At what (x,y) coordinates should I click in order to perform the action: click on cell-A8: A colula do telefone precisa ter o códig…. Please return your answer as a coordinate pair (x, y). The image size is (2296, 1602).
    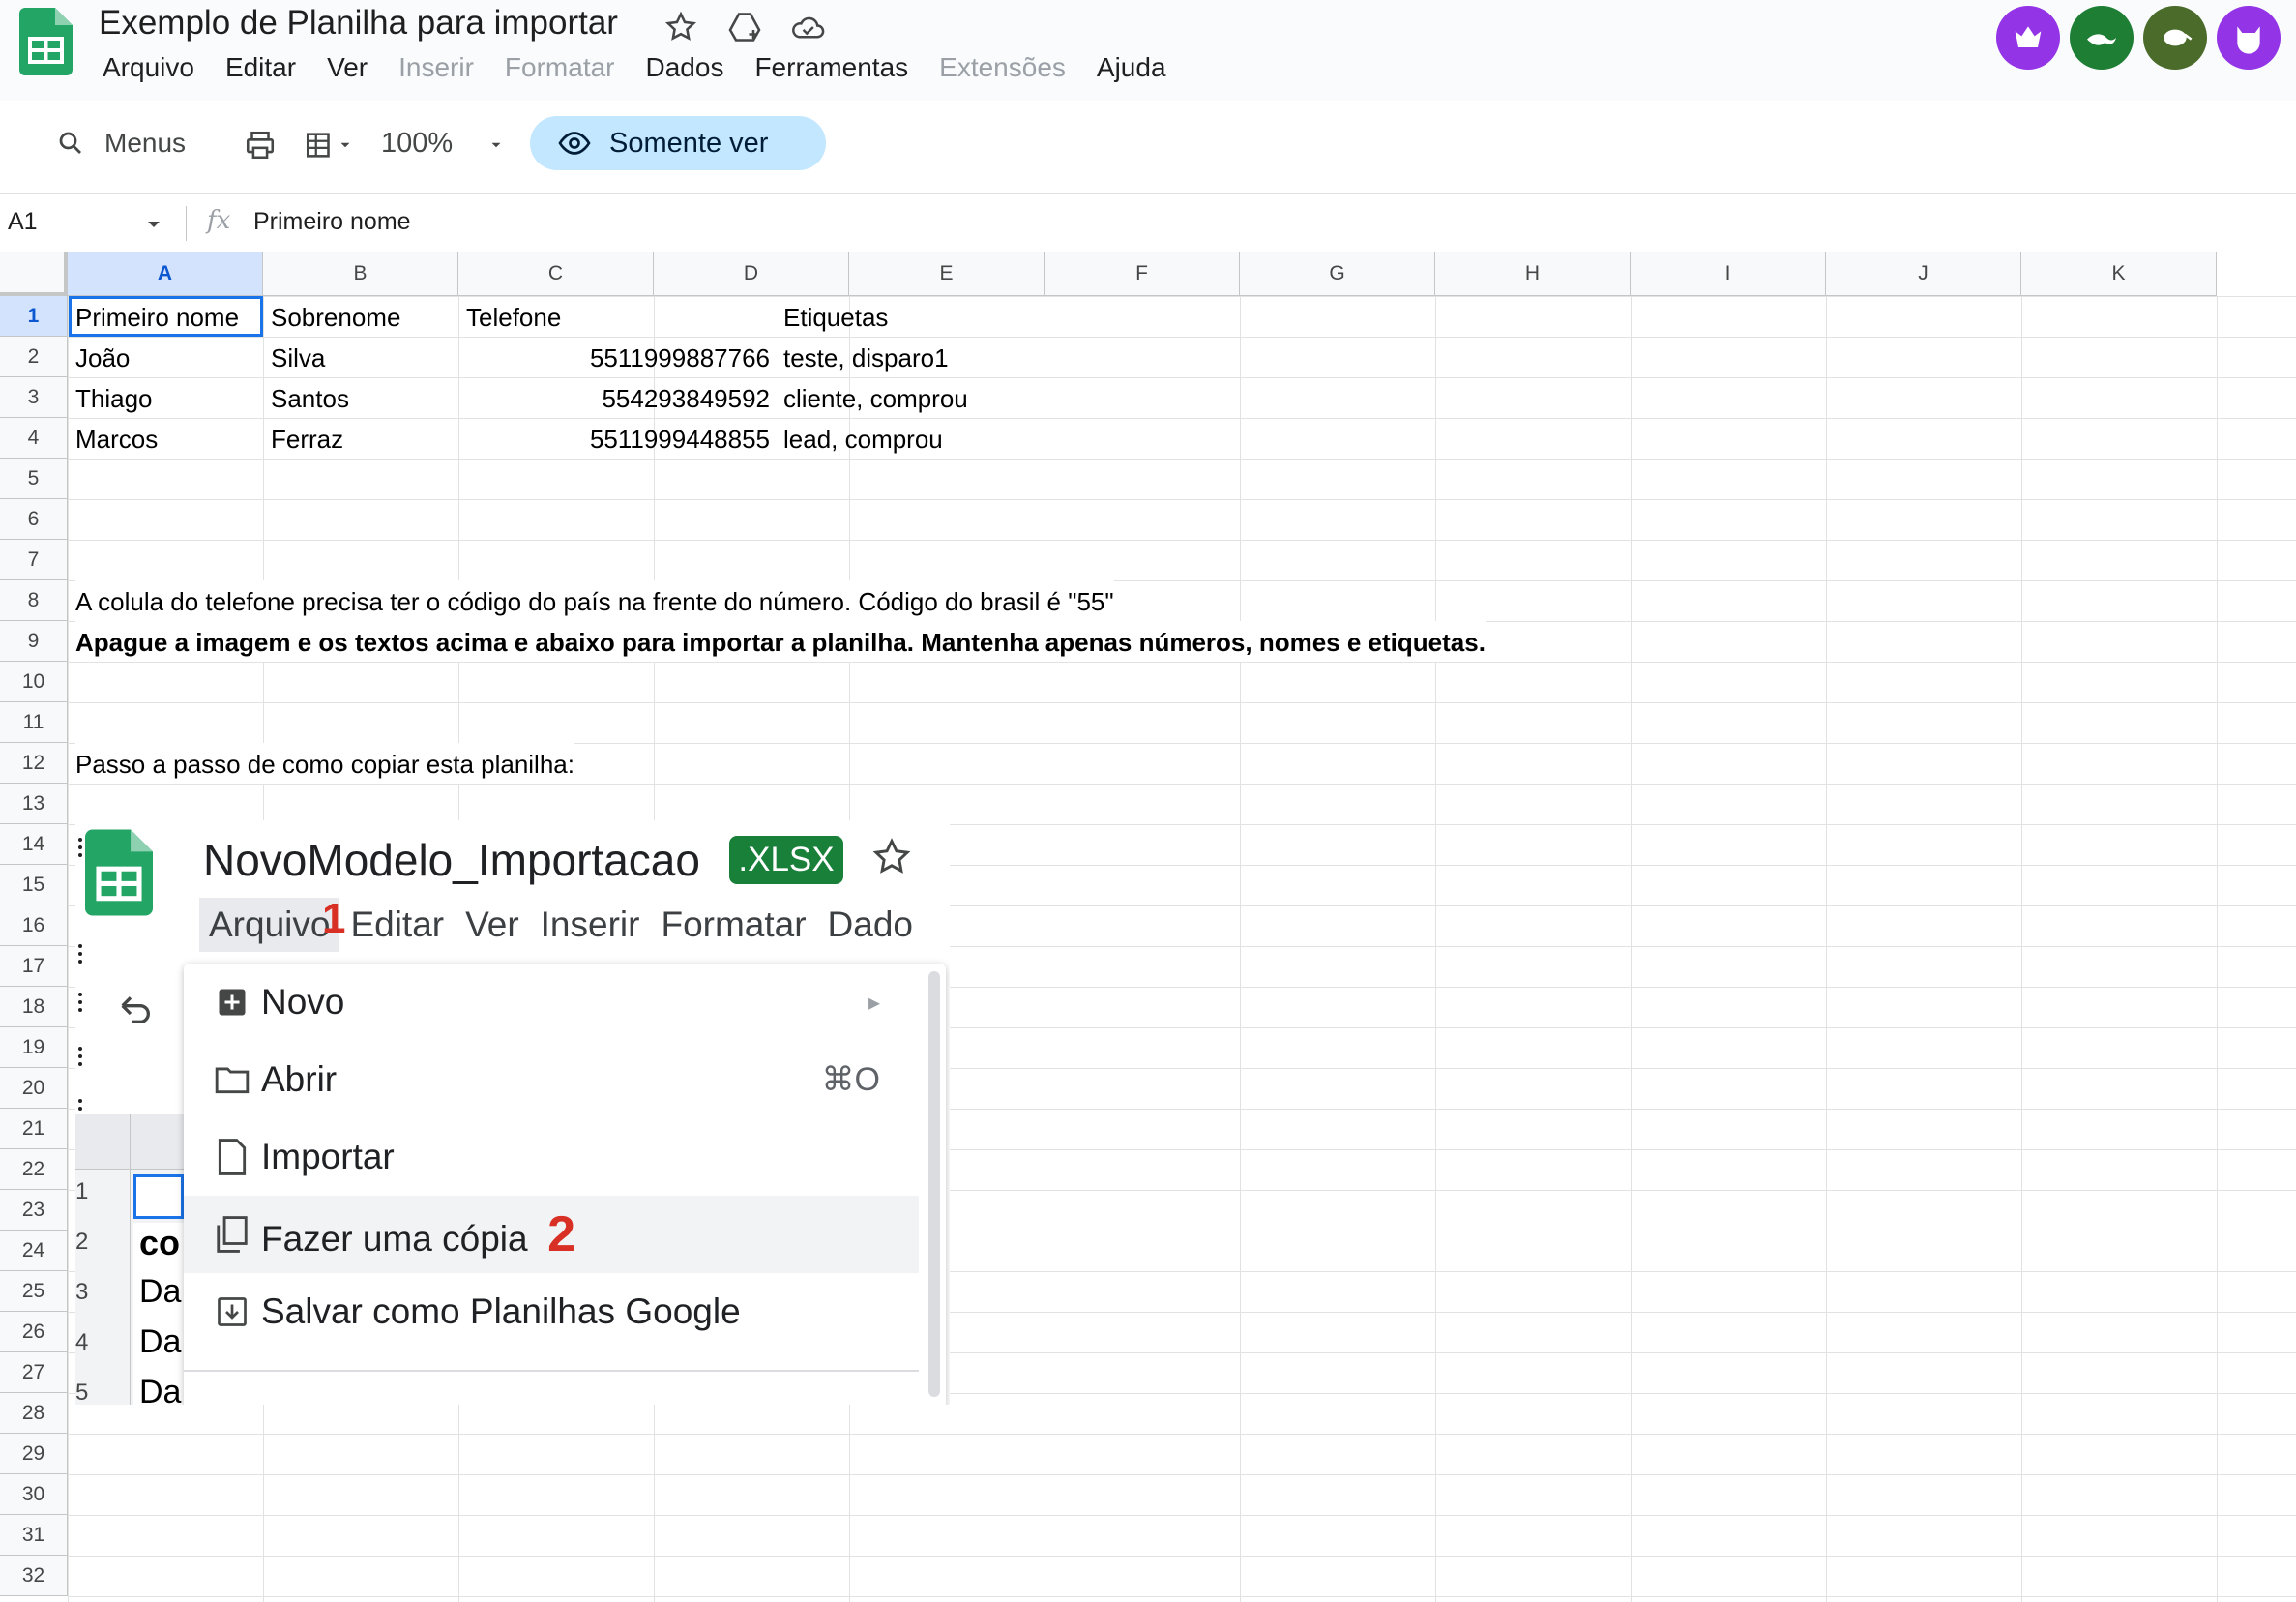
    Looking at the image, I should click on (594, 600).